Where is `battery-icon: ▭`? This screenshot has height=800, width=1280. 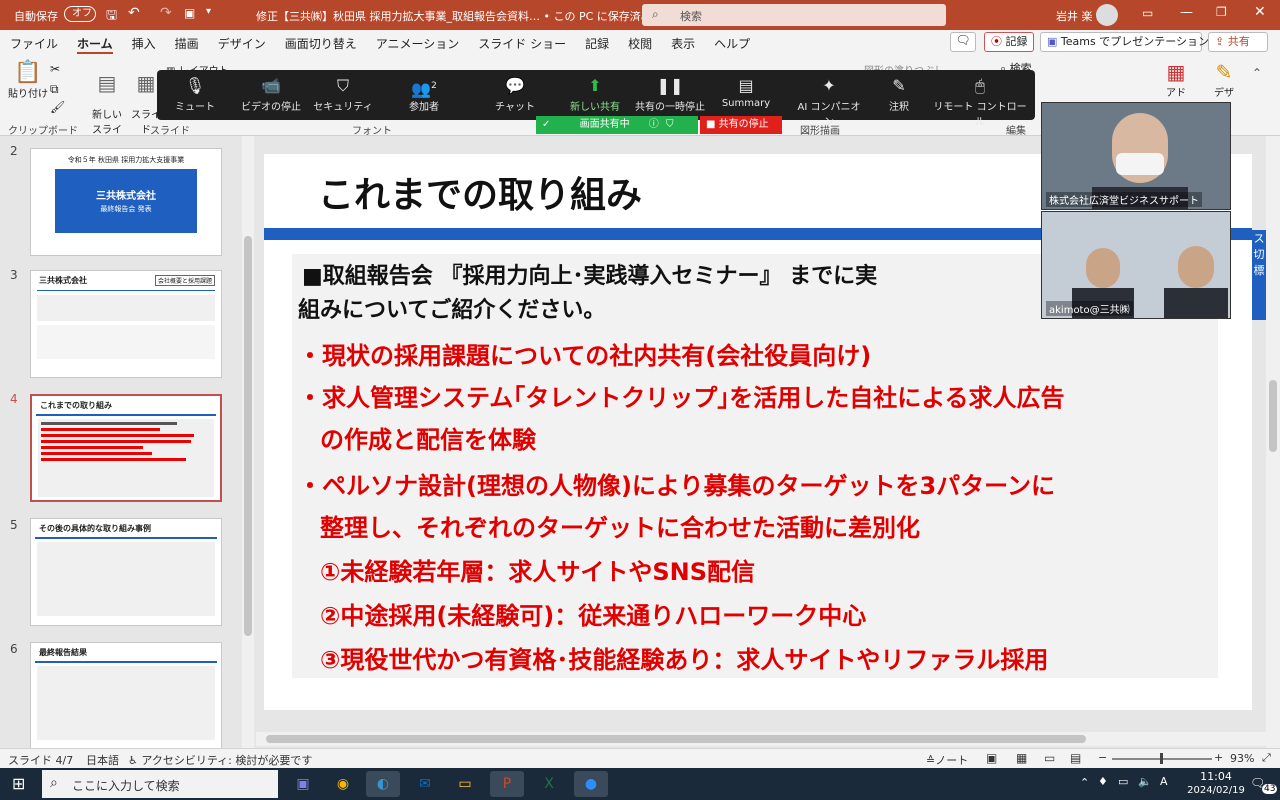 battery-icon: ▭ is located at coordinates (1123, 781).